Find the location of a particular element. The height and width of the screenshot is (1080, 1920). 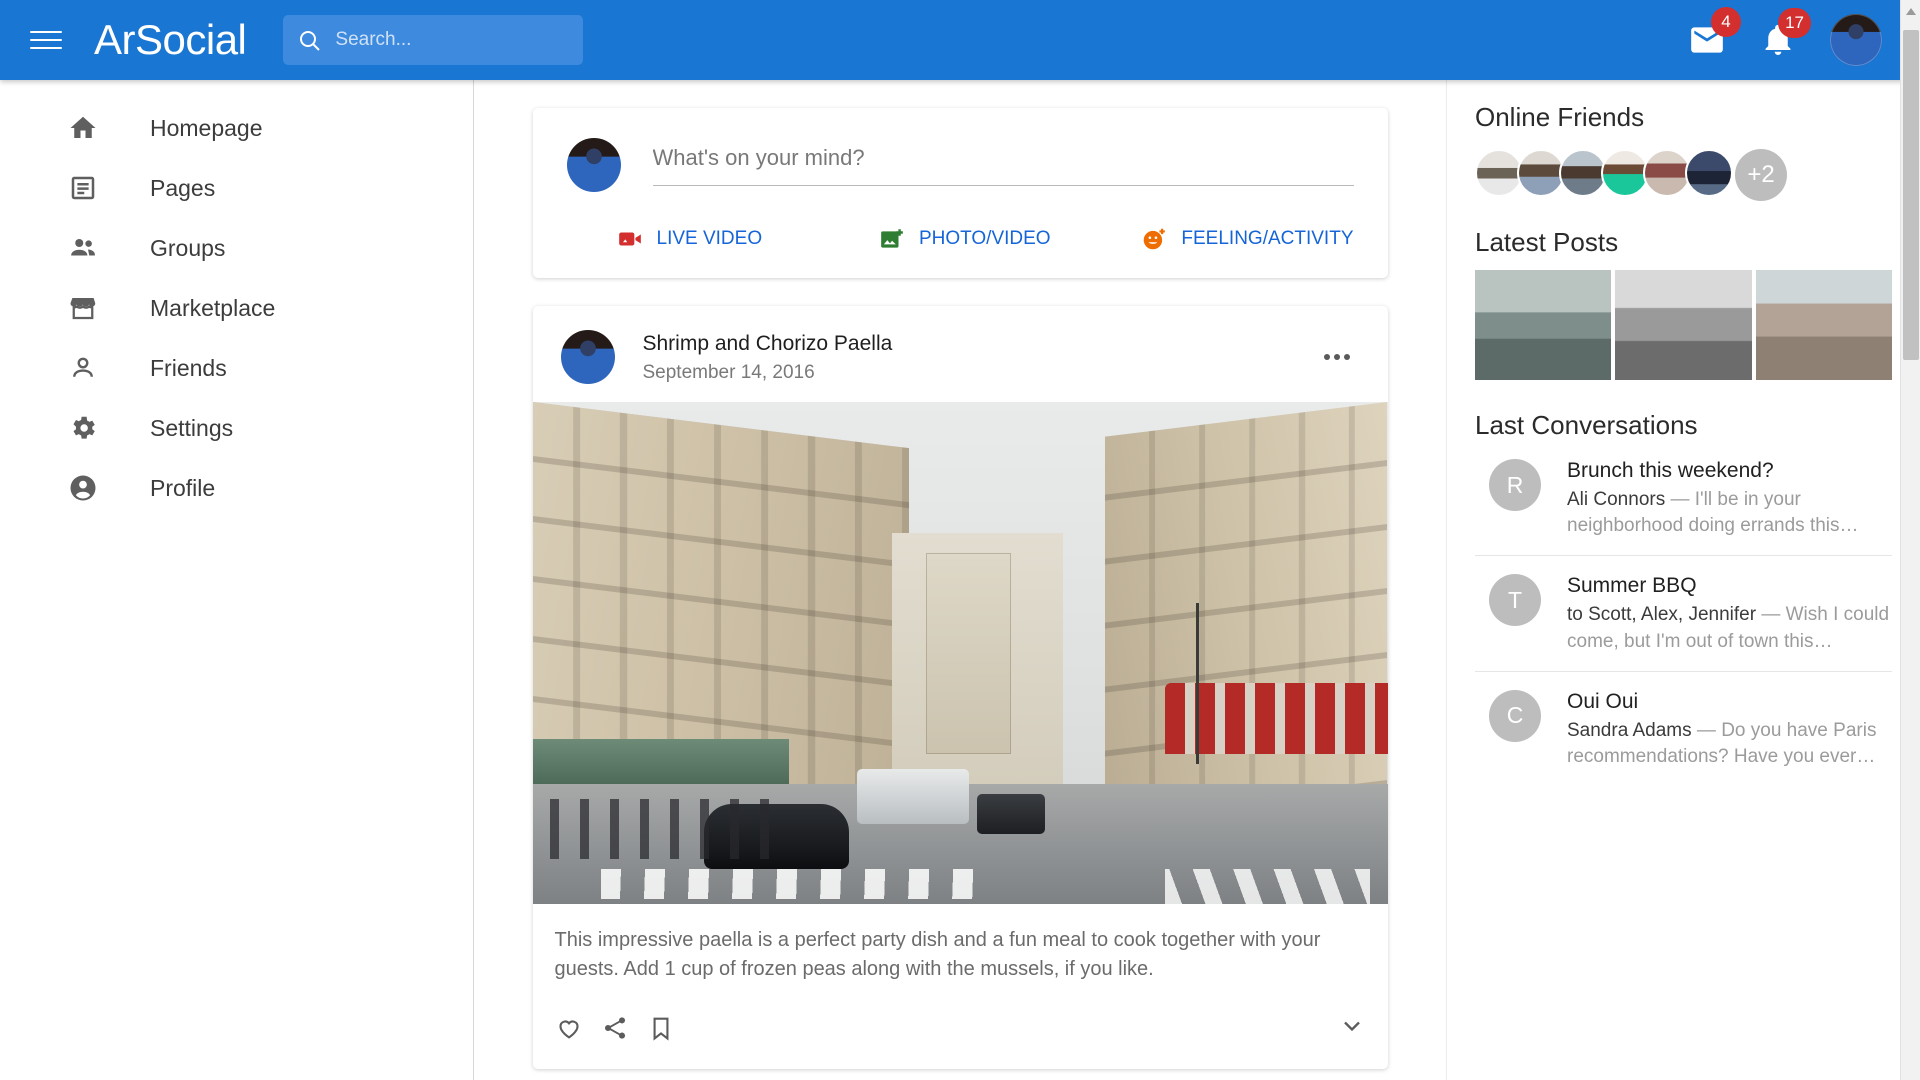

sidebar-item-label: Marketplace is located at coordinates (213, 307).